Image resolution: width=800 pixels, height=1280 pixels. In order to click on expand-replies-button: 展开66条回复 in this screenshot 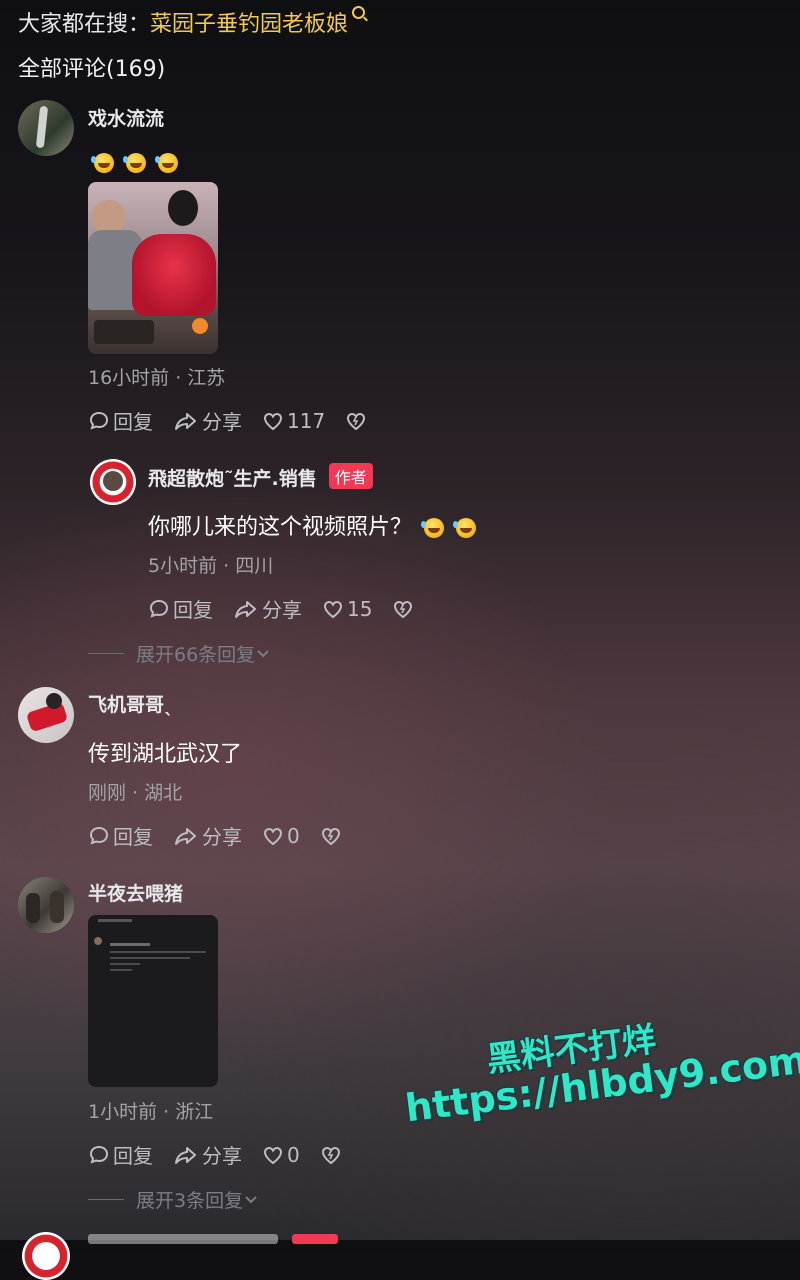, I will do `click(179, 653)`.